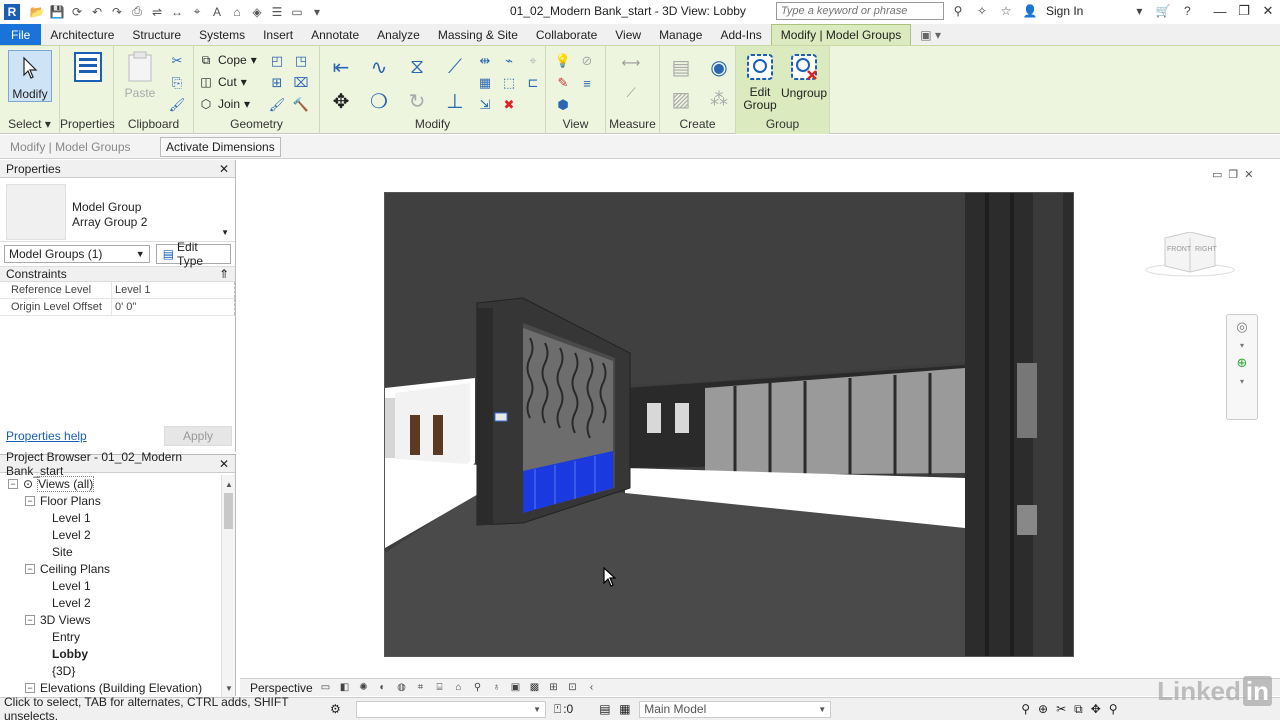  Describe the element at coordinates (117, 210) in the screenshot. I see `type-selector: Model Group Array Group 2 ▼` at that location.